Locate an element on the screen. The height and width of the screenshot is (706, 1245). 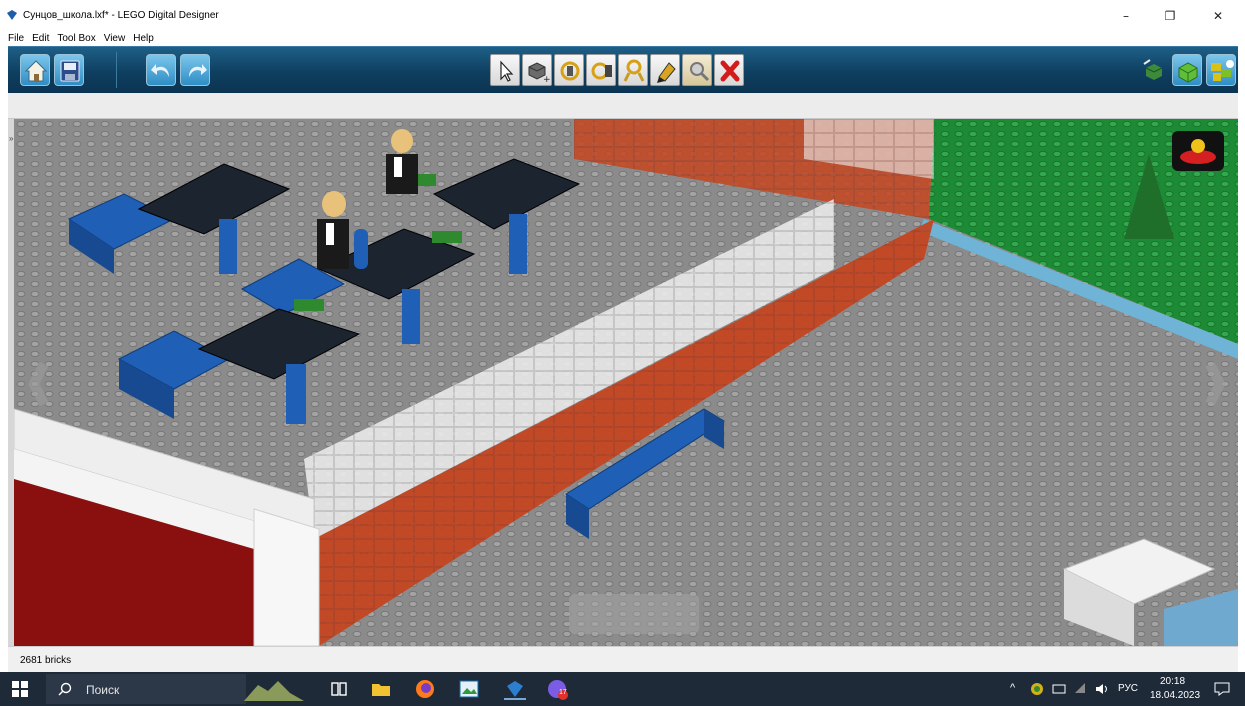
menu-bar: File Edit Tool Box View Help is located at coordinates (622, 38).